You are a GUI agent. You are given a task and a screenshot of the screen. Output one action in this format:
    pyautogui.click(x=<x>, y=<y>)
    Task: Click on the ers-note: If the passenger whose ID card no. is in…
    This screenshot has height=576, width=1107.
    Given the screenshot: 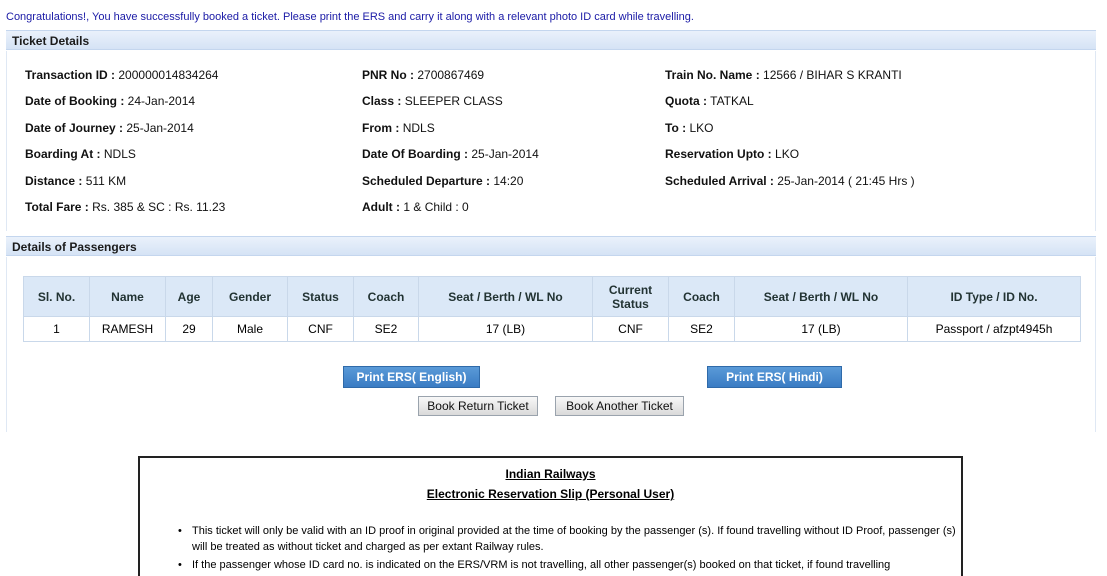 What is the action you would take?
    pyautogui.click(x=566, y=566)
    